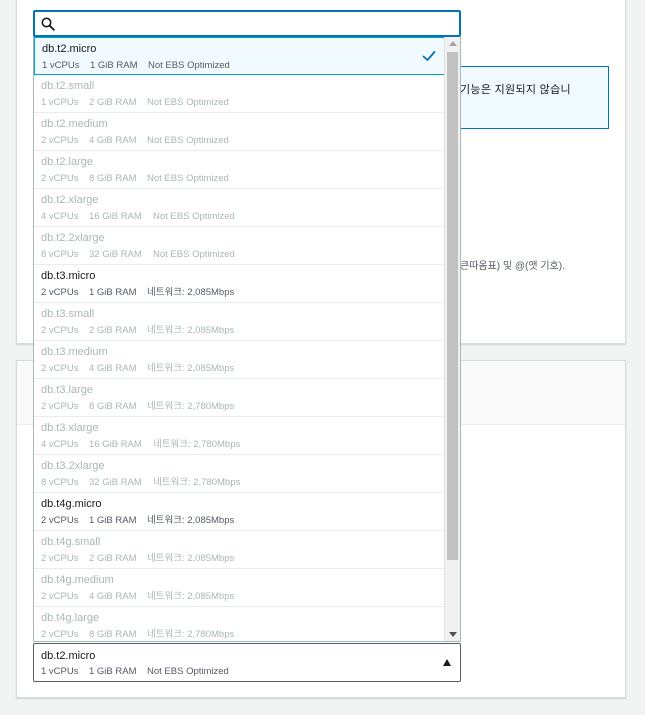  Describe the element at coordinates (60, 671) in the screenshot. I see `selected-vcpu: 1 vCPUs` at that location.